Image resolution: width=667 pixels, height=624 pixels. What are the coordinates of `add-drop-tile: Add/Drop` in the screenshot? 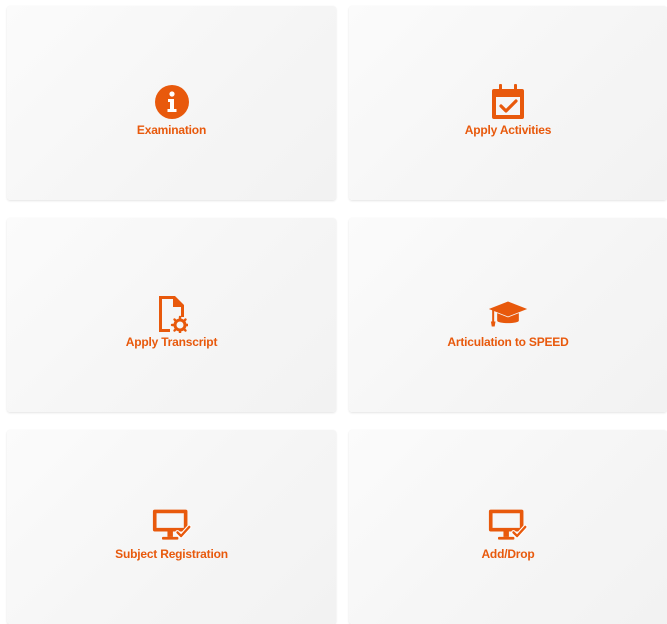 It's located at (508, 527).